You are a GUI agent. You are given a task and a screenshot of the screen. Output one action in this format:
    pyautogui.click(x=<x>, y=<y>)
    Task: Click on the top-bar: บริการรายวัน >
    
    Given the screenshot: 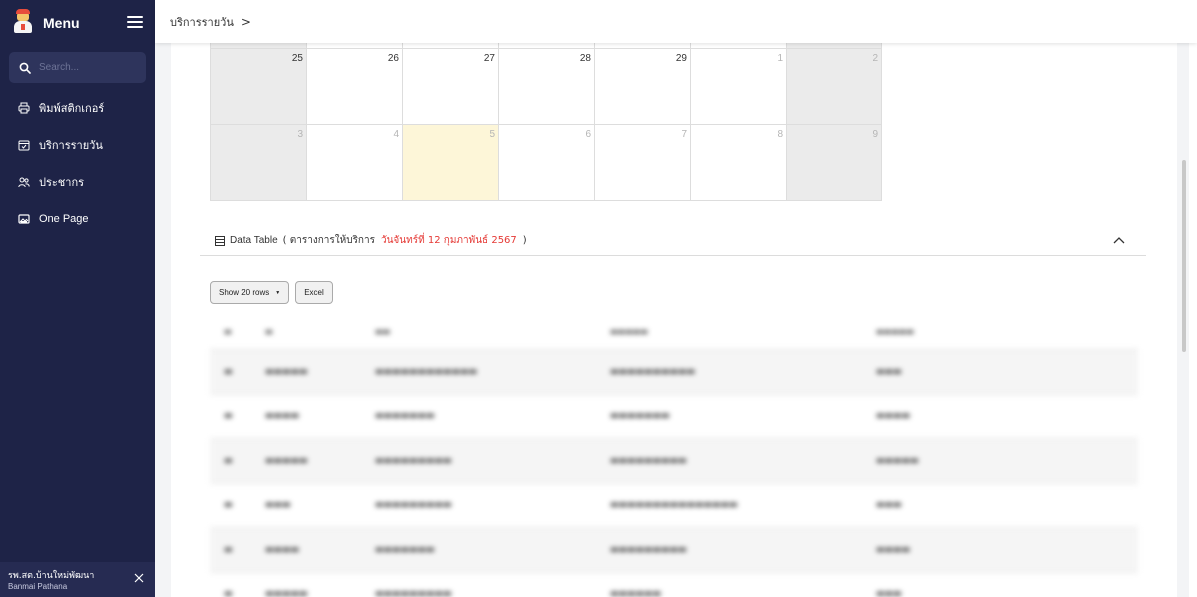 What is the action you would take?
    pyautogui.click(x=676, y=21)
    